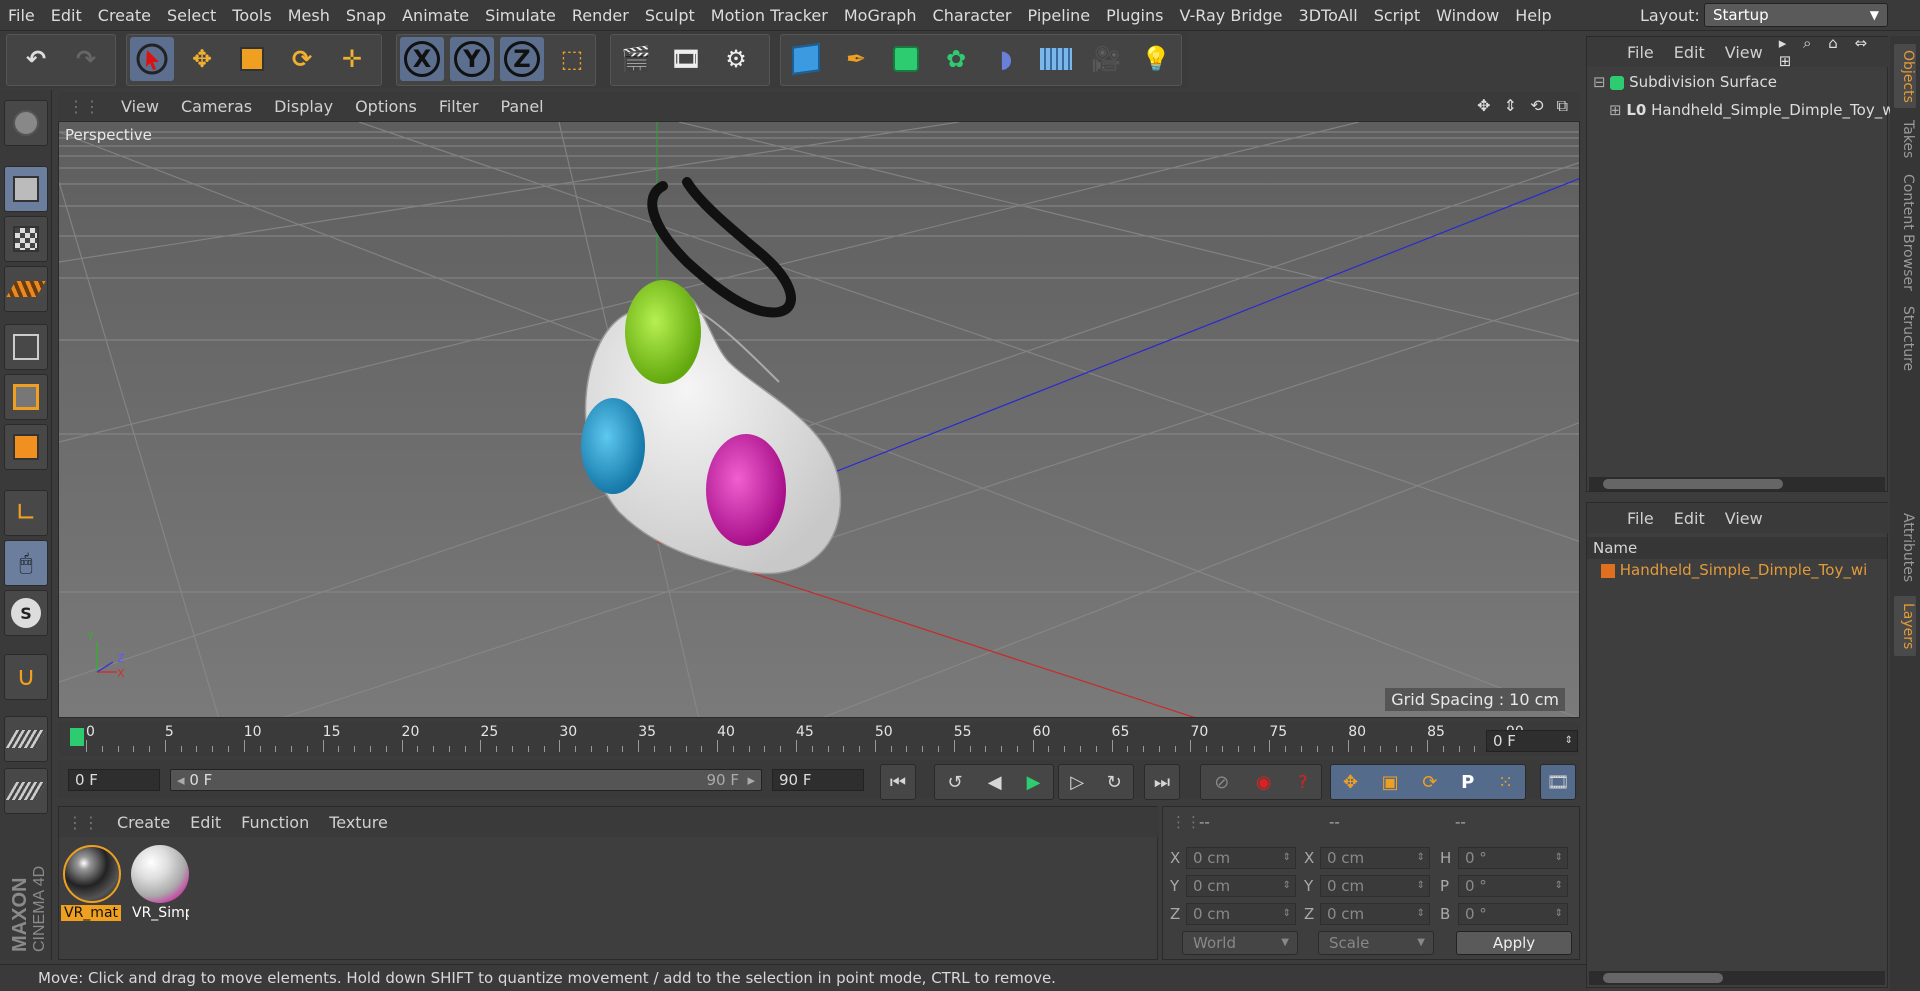 Image resolution: width=1920 pixels, height=991 pixels. Describe the element at coordinates (1162, 782) in the screenshot. I see `go-to-end-icon: ⏭` at that location.